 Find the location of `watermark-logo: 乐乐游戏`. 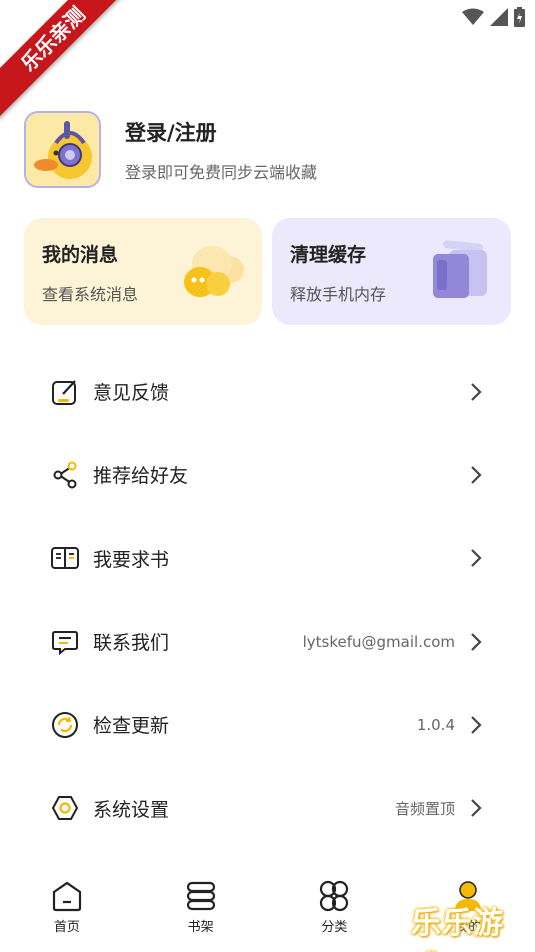

watermark-logo: 乐乐游戏 is located at coordinates (457, 929).